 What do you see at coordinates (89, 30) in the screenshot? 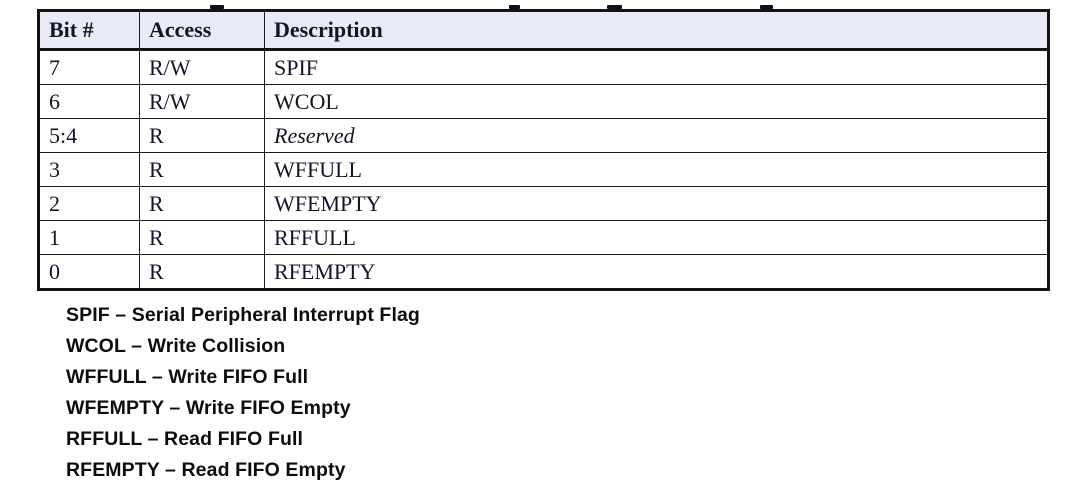
I see `column-header-bit: Bit #` at bounding box center [89, 30].